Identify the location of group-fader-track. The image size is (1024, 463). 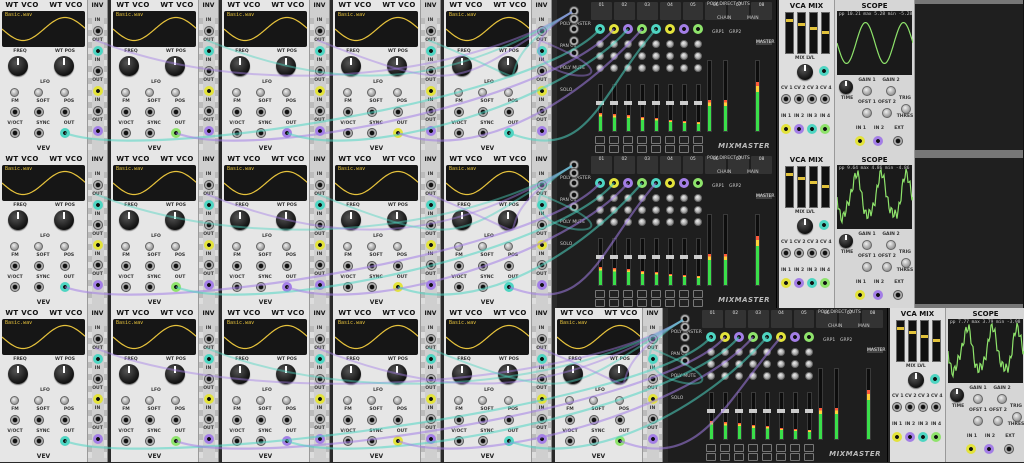
(820, 404).